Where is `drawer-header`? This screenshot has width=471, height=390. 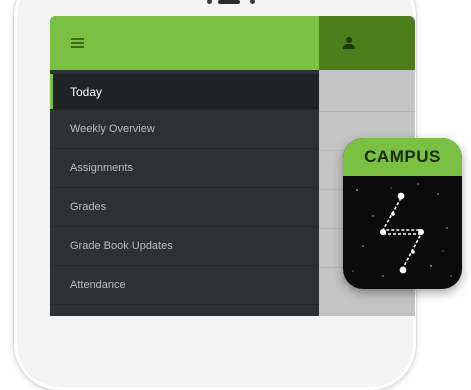 drawer-header is located at coordinates (184, 43).